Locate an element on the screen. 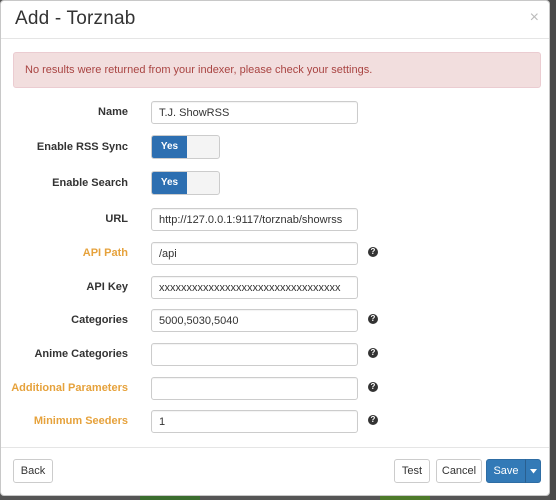  enable-rss-label: Enable RSS Sync is located at coordinates (82, 147).